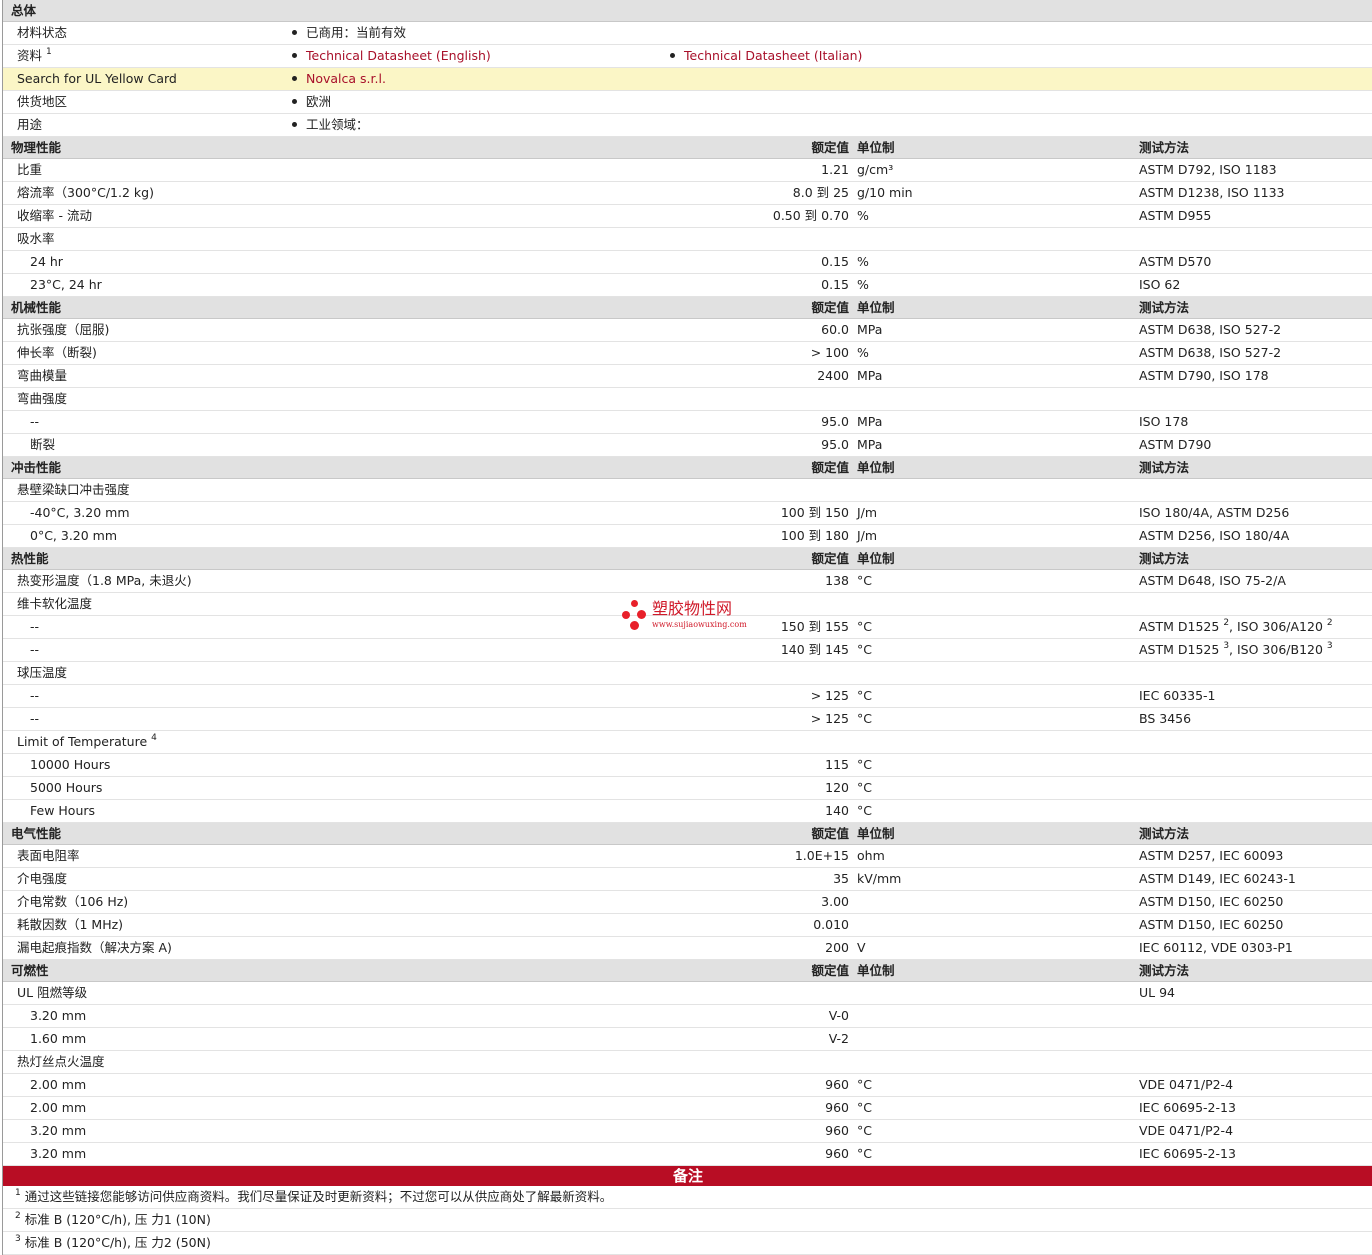  I want to click on property-row: 伸长率（断裂) > 100% ASTM D638, ISO 527-2, so click(687, 353).